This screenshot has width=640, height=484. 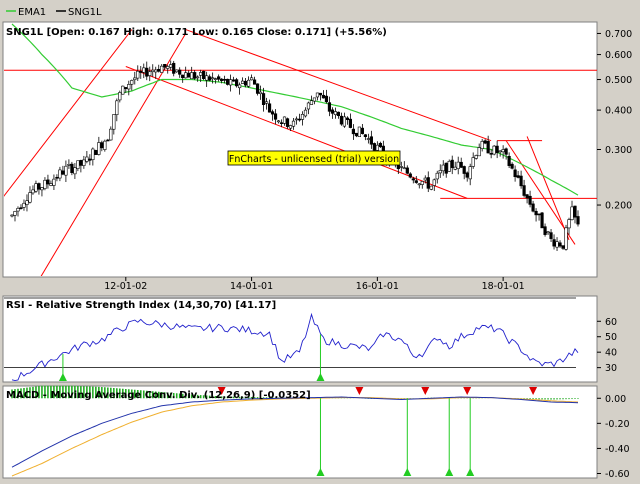 I want to click on watermark-text: FnCharts - unlicensed (trial) version, so click(x=314, y=159).